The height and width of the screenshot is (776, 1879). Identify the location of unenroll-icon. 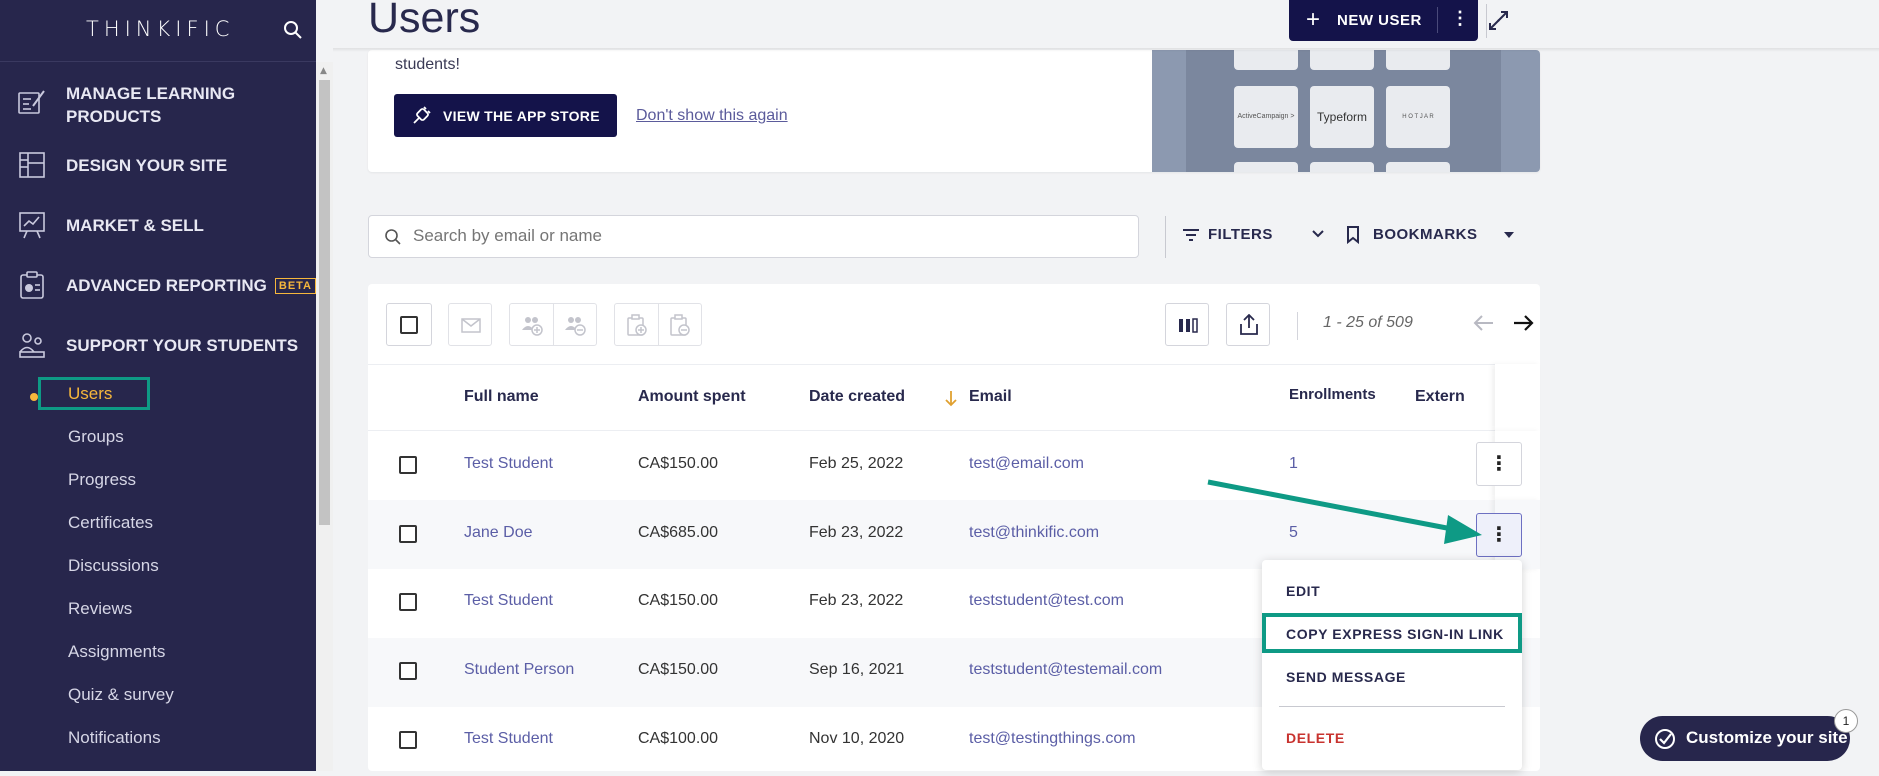
(680, 325).